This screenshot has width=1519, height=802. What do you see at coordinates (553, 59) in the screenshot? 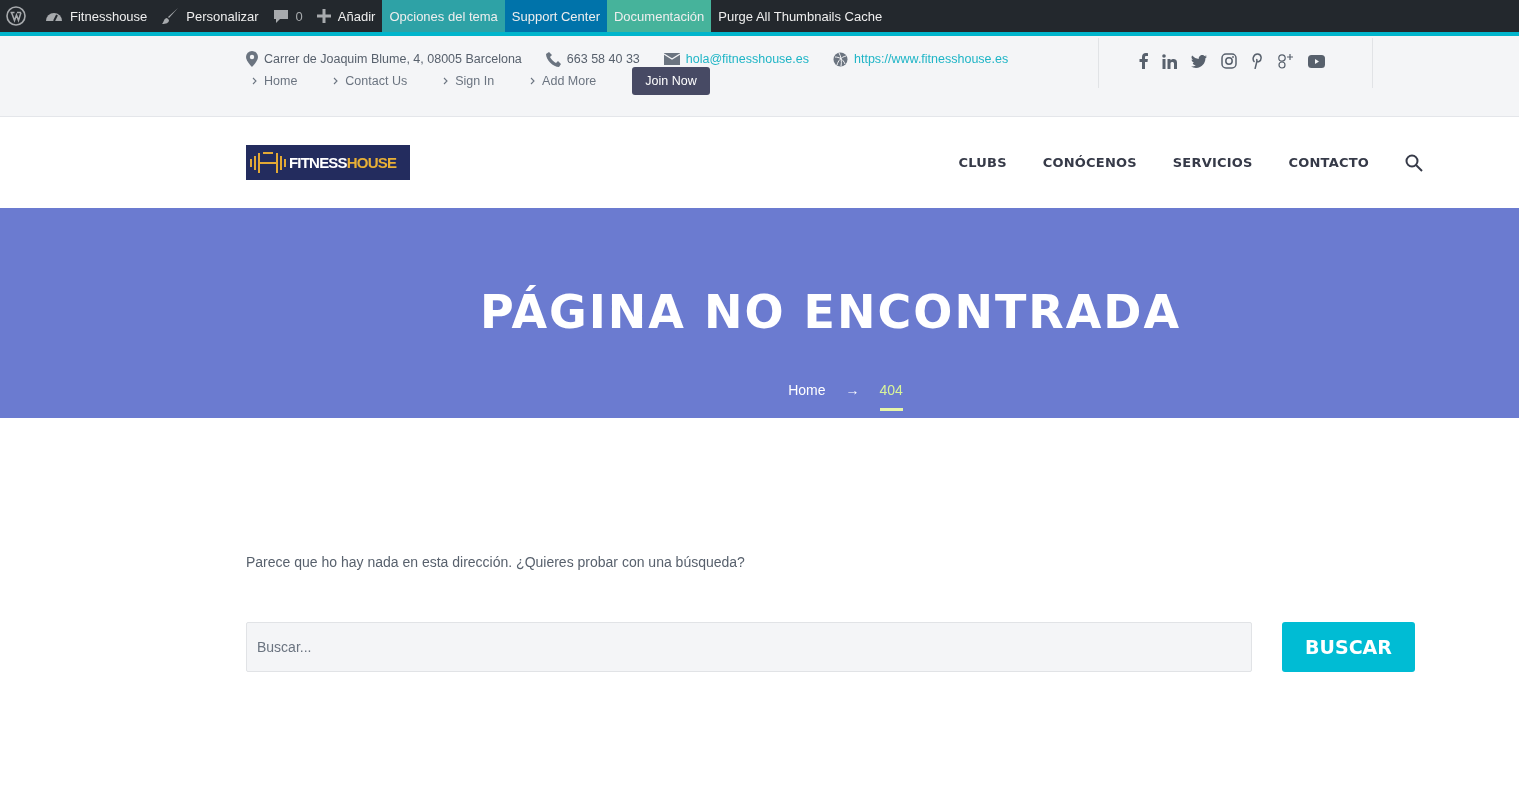
I see `phone-icon` at bounding box center [553, 59].